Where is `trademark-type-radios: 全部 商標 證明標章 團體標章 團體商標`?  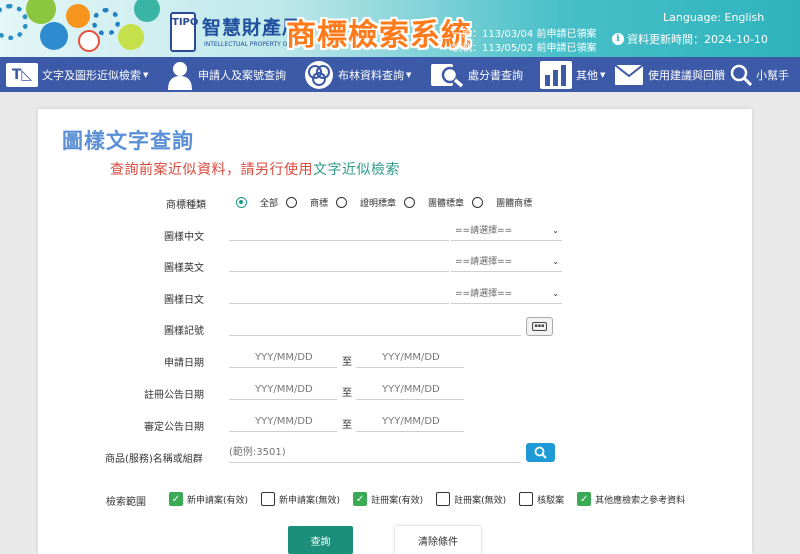
trademark-type-radios: 全部 商標 證明標章 團體標章 團體商標 is located at coordinates (384, 202).